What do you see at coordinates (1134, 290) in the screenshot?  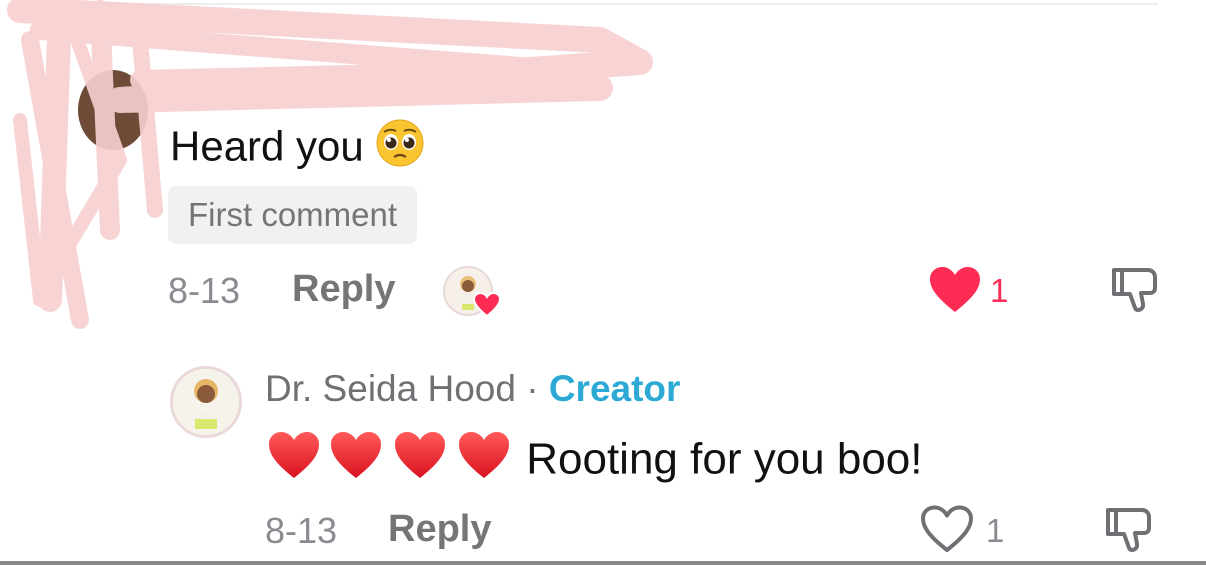 I see `dislike-icon` at bounding box center [1134, 290].